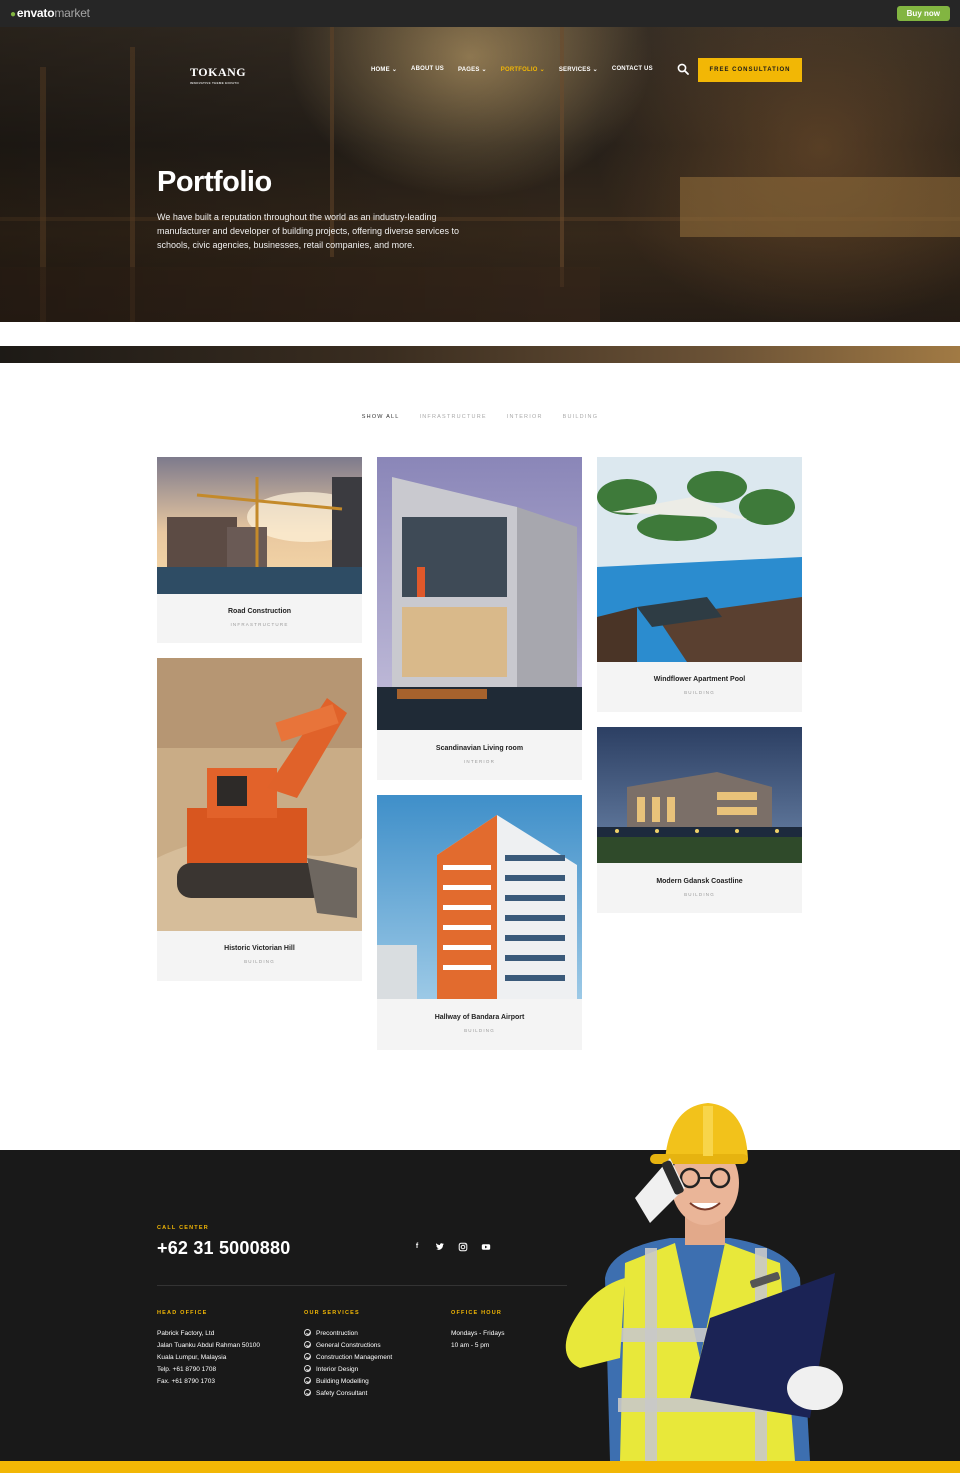 Image resolution: width=960 pixels, height=1473 pixels. I want to click on portfolio-card-scandinavian-living-room: Scandinavian Living room INTERIOR, so click(479, 618).